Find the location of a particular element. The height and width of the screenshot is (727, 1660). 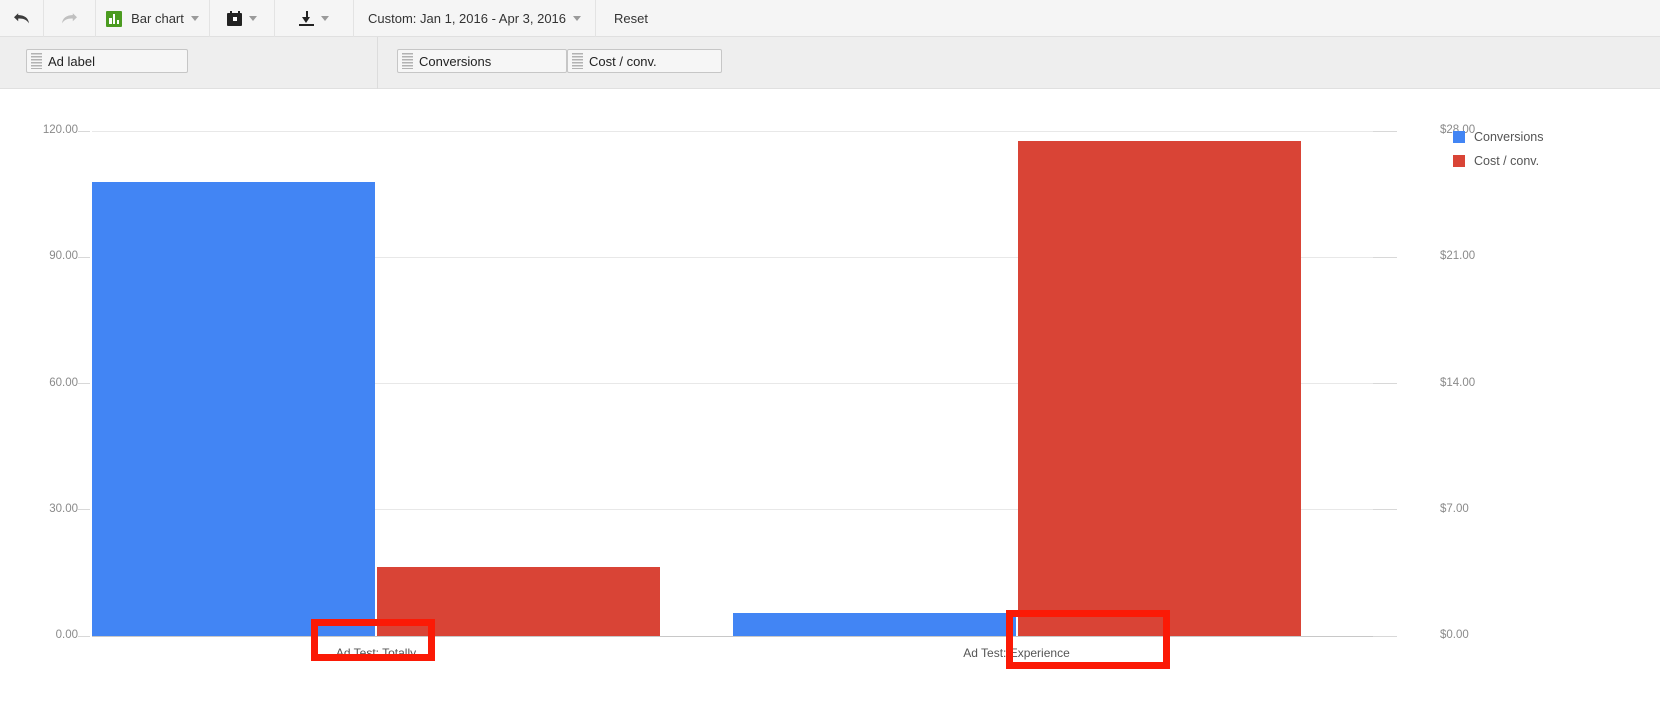

legend-item: Conversions is located at coordinates (1498, 137).